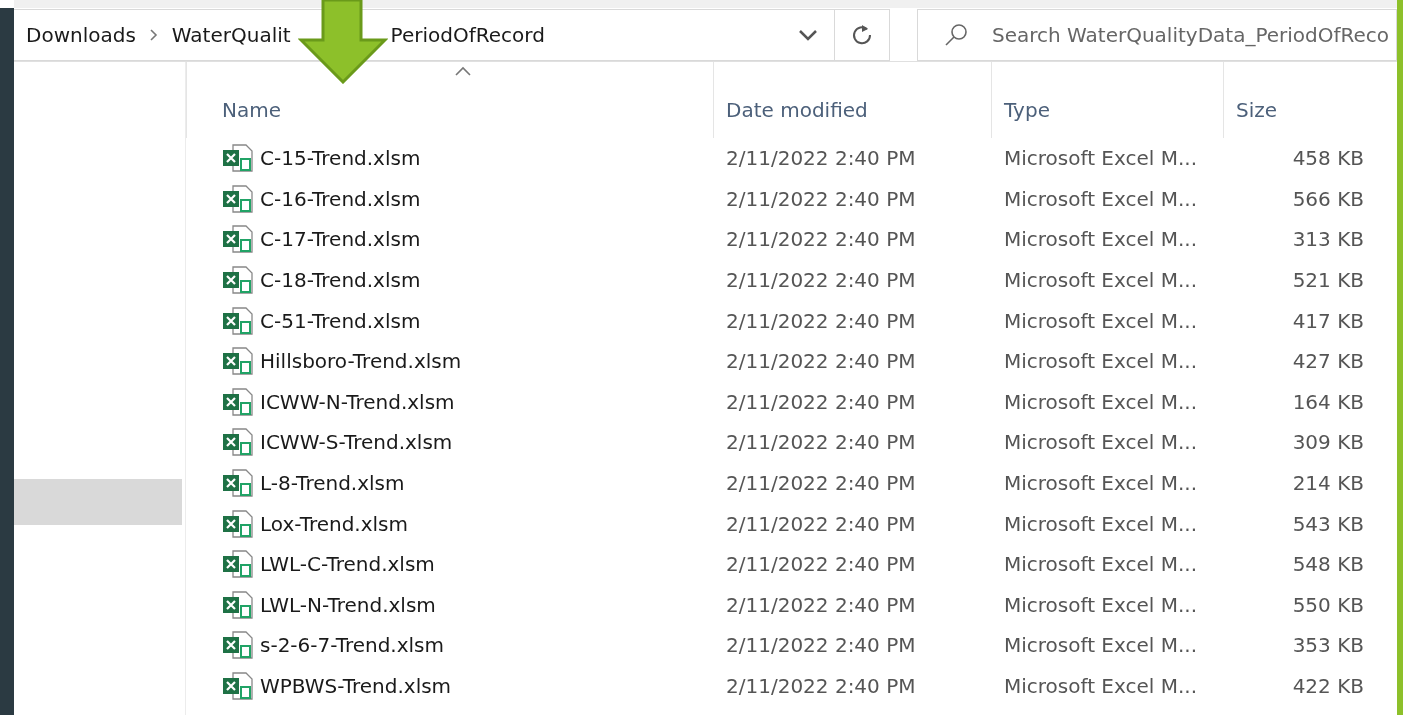  I want to click on file-name: LWL-N-Trend.xlsm, so click(348, 604).